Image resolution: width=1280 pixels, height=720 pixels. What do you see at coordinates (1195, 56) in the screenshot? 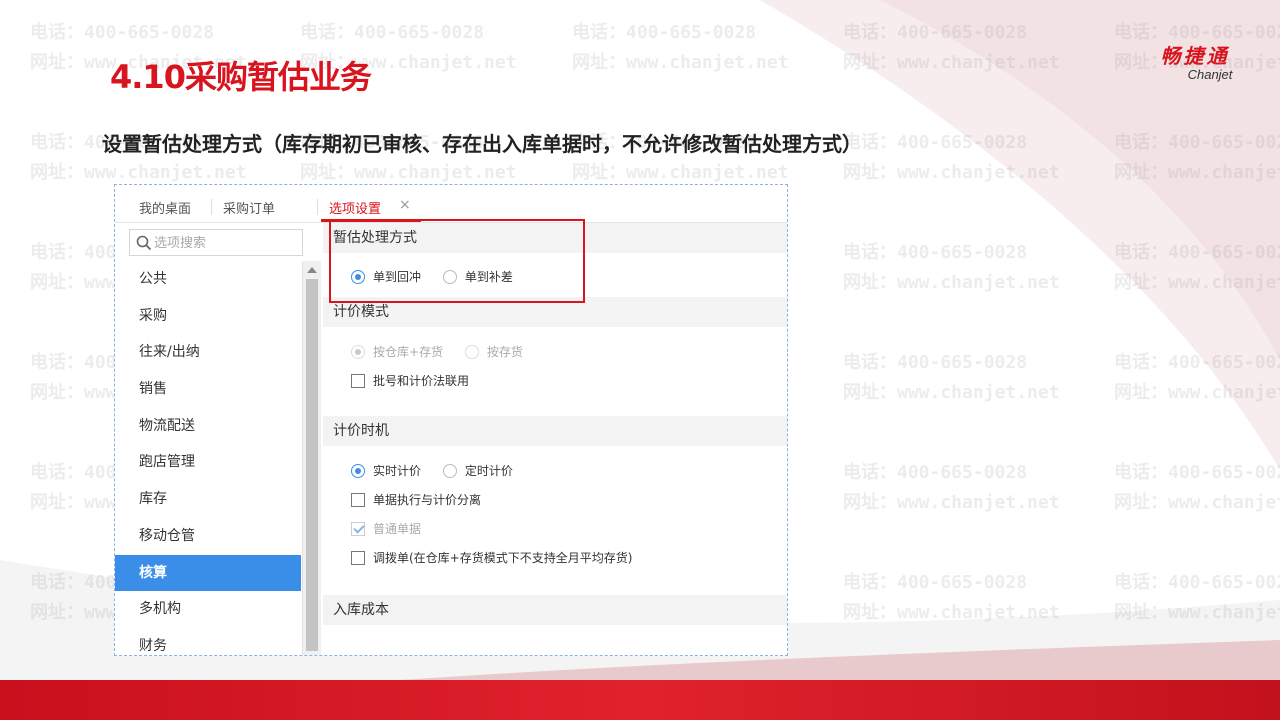
I see `logo-cn-text: 畅捷通` at bounding box center [1195, 56].